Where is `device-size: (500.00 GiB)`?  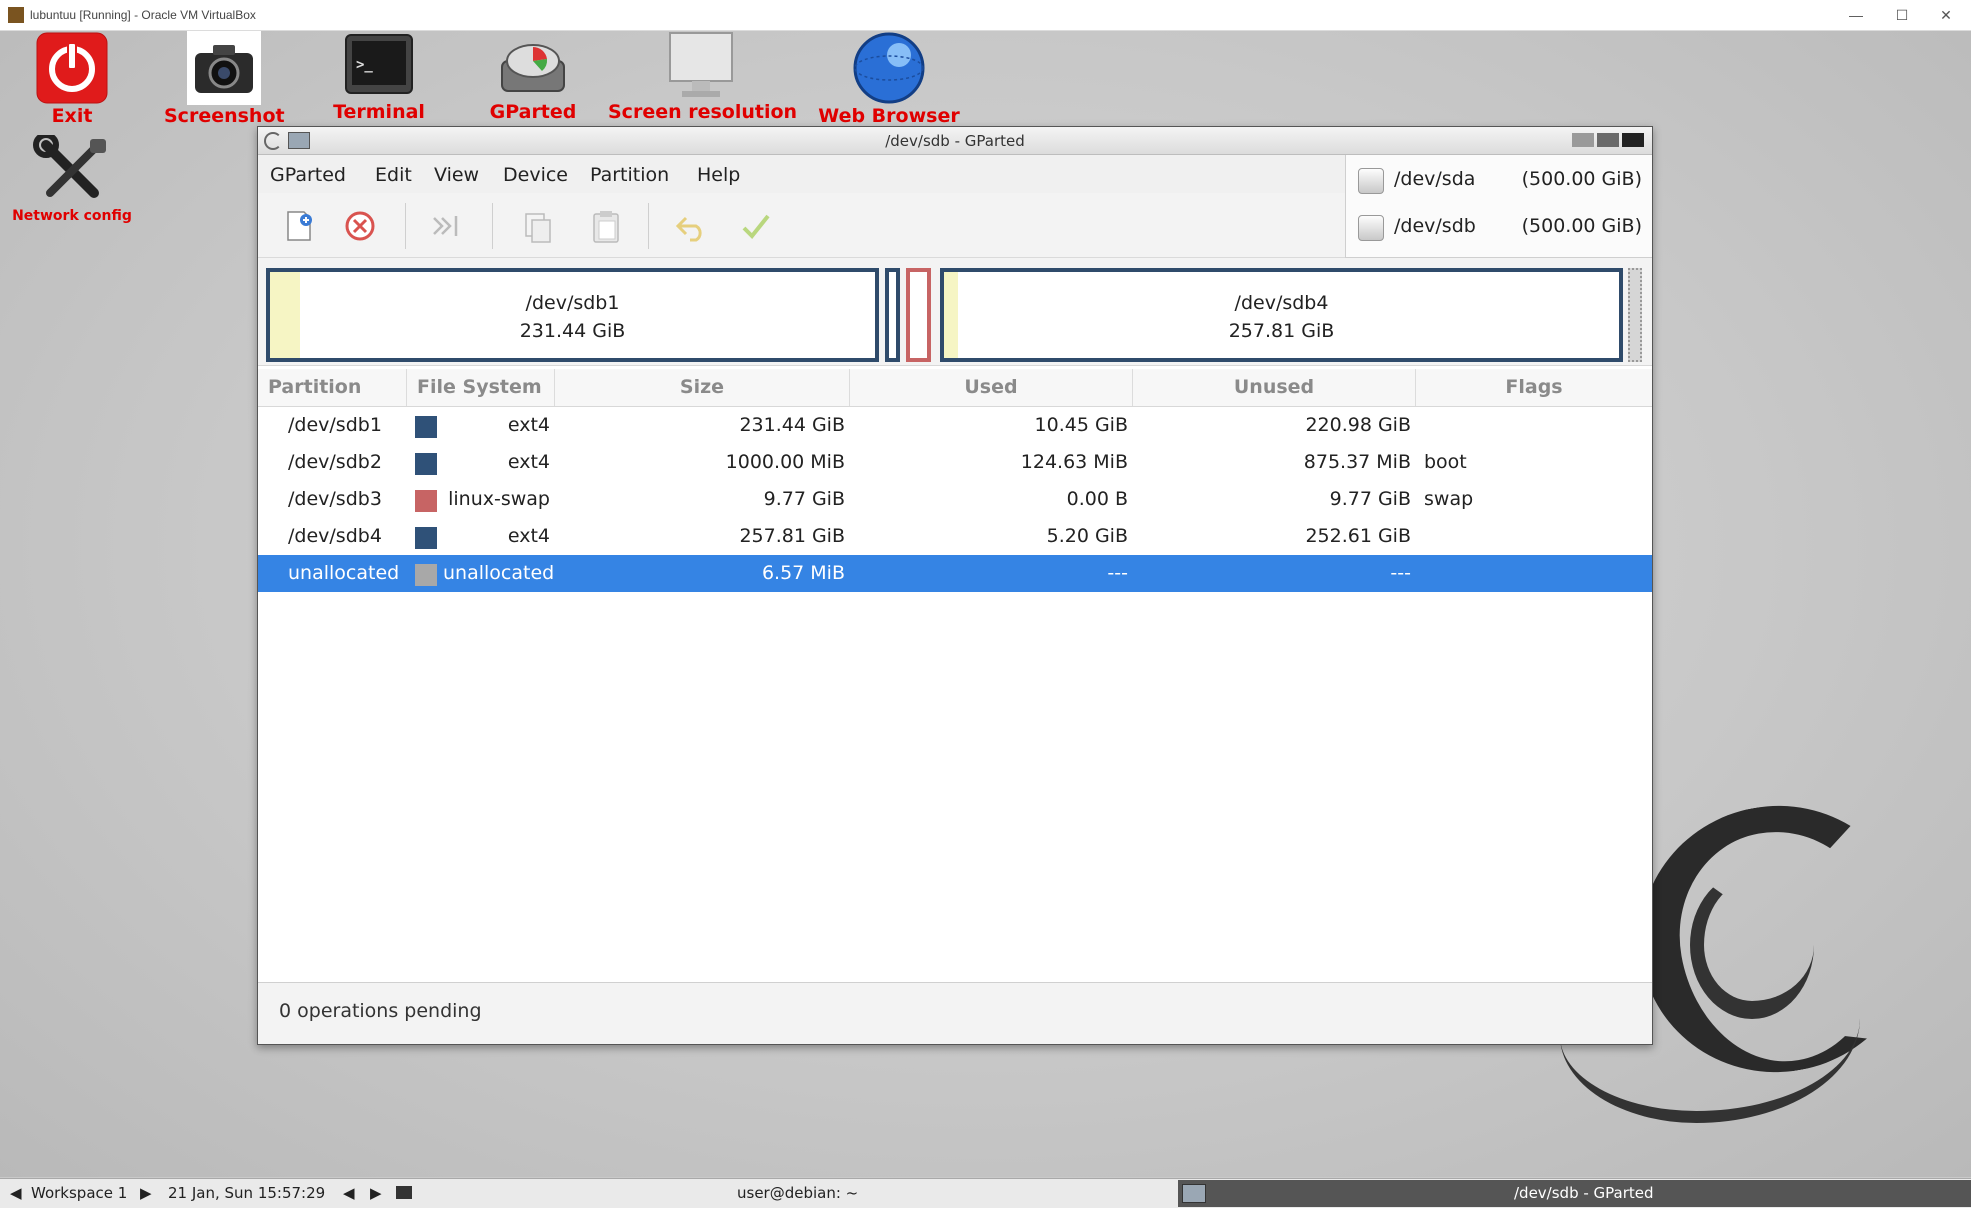 device-size: (500.00 GiB) is located at coordinates (1581, 179).